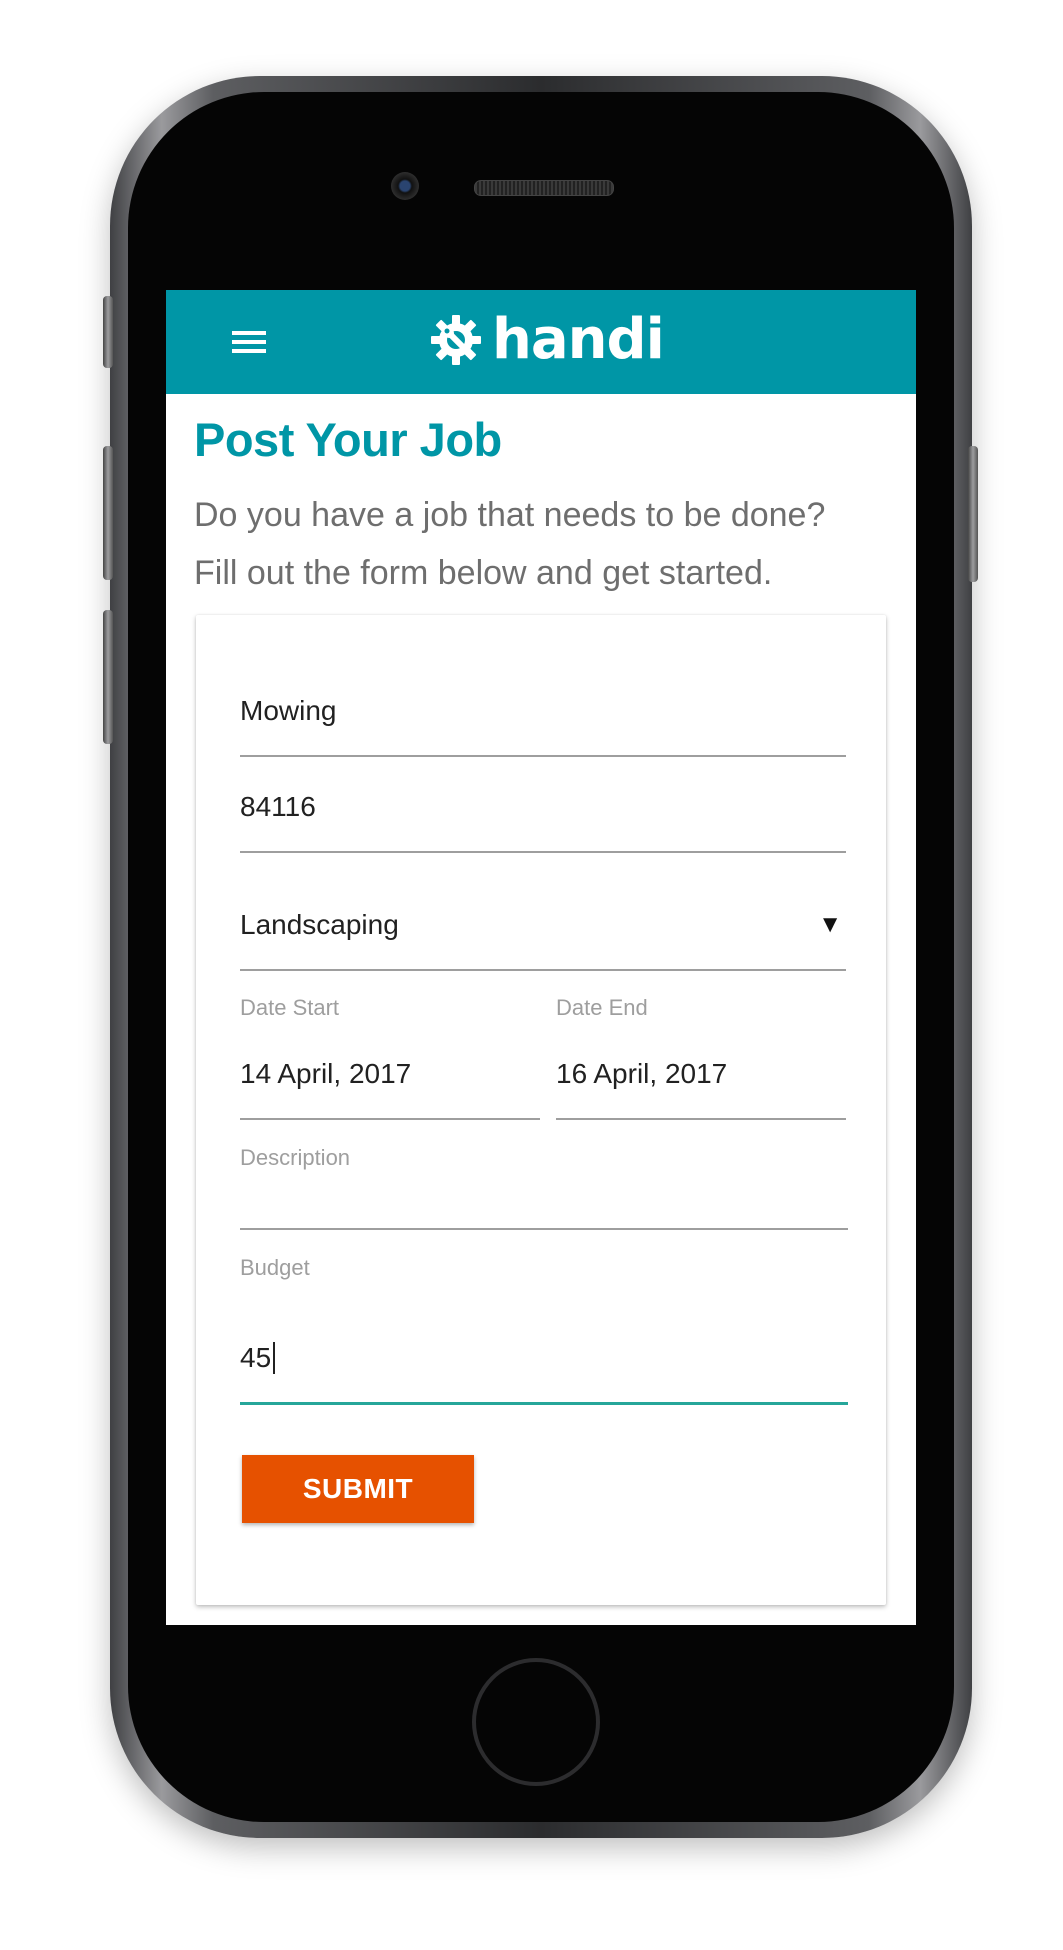  What do you see at coordinates (249, 343) in the screenshot?
I see `hamburger-menu-icon` at bounding box center [249, 343].